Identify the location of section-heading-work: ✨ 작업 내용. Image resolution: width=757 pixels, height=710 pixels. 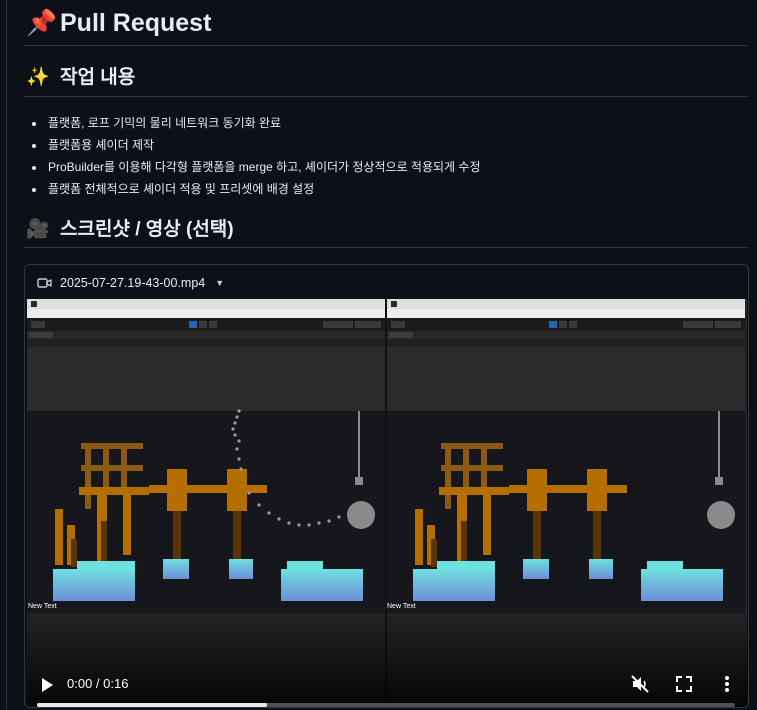
(80, 78).